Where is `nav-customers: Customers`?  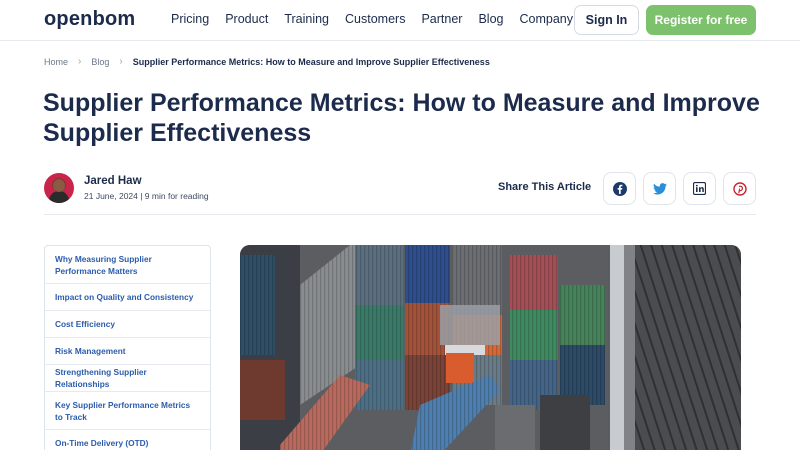
nav-customers: Customers is located at coordinates (375, 19).